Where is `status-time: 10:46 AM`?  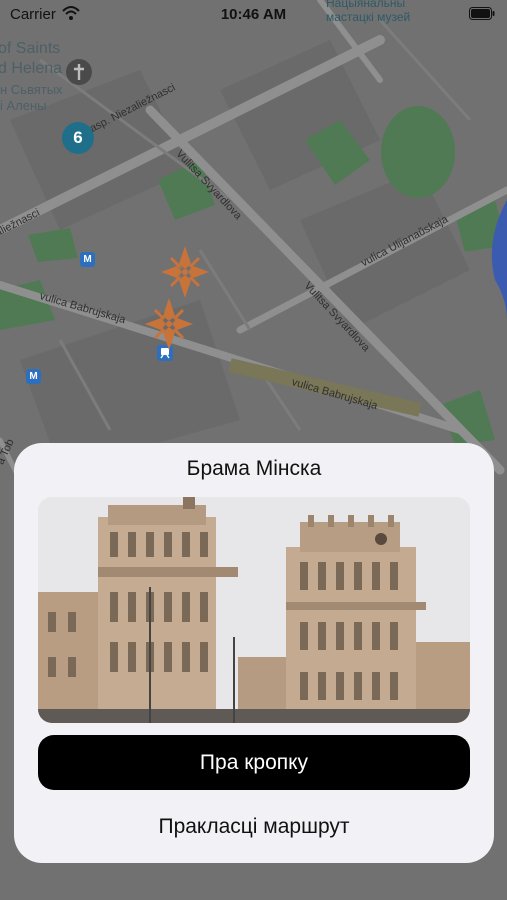
status-time: 10:46 AM is located at coordinates (253, 14).